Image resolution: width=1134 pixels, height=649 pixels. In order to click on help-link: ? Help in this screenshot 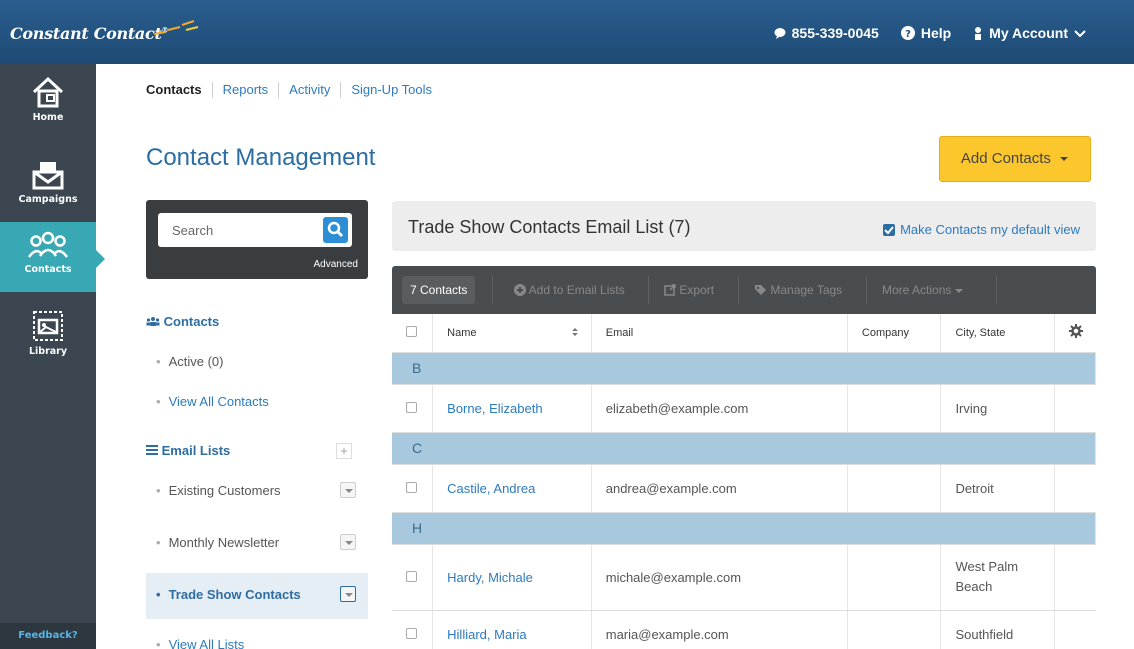, I will do `click(926, 33)`.